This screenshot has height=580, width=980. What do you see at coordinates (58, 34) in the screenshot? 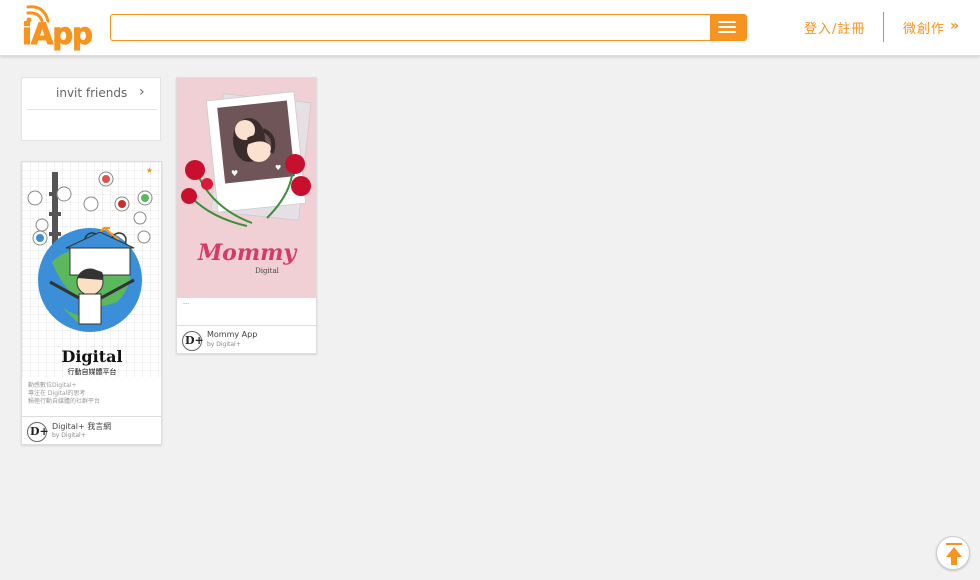
I see `logo-text: iApp` at bounding box center [58, 34].